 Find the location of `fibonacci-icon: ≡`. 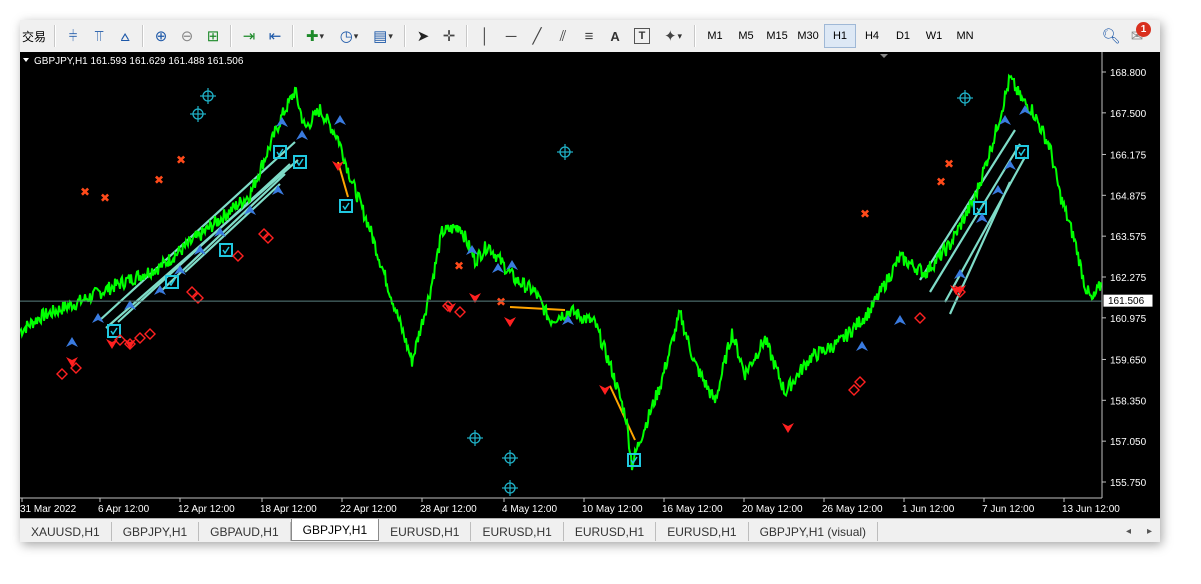

fibonacci-icon: ≡ is located at coordinates (589, 36).